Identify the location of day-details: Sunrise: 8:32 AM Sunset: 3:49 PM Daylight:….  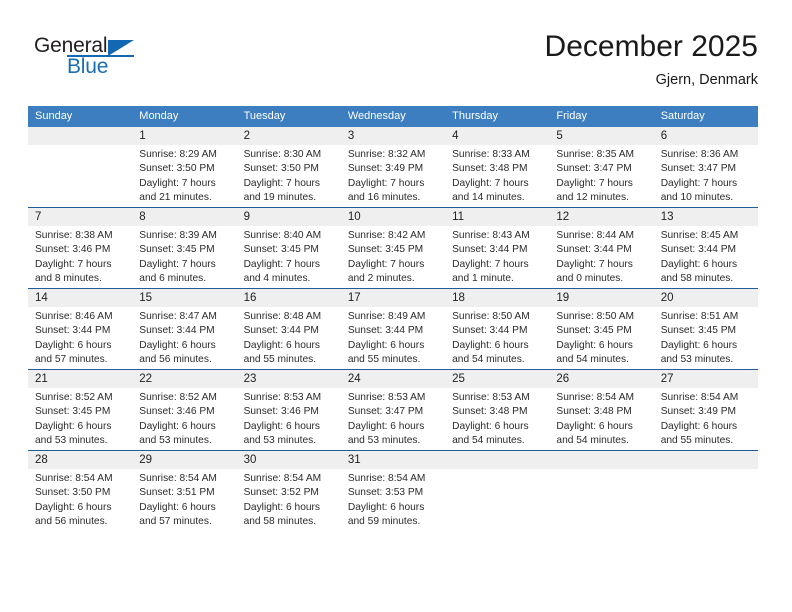
(393, 176).